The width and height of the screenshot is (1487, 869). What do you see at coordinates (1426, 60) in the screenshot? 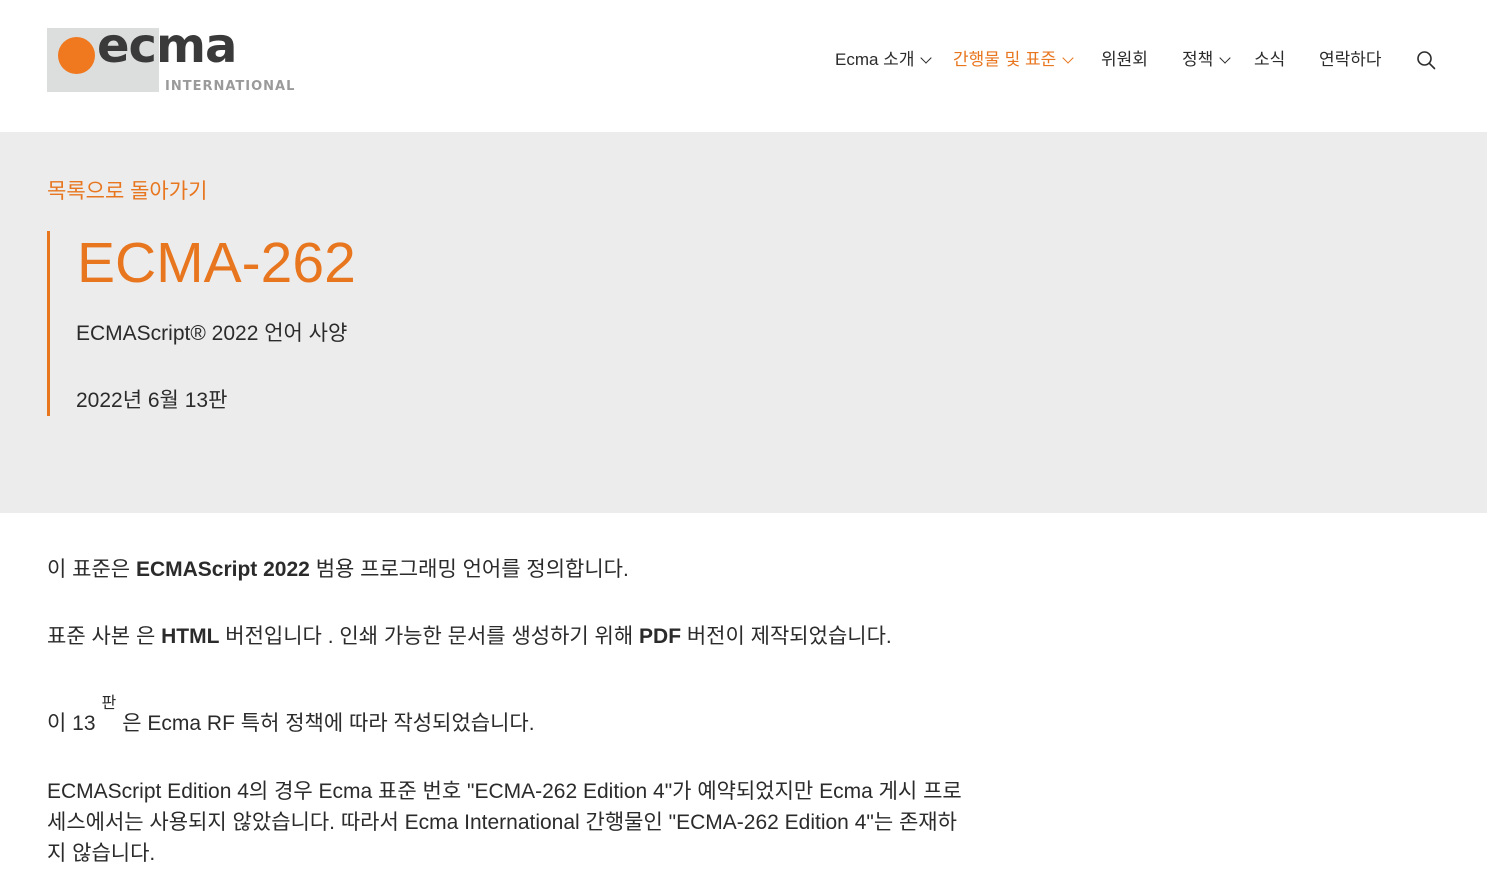
I see `search-icon` at bounding box center [1426, 60].